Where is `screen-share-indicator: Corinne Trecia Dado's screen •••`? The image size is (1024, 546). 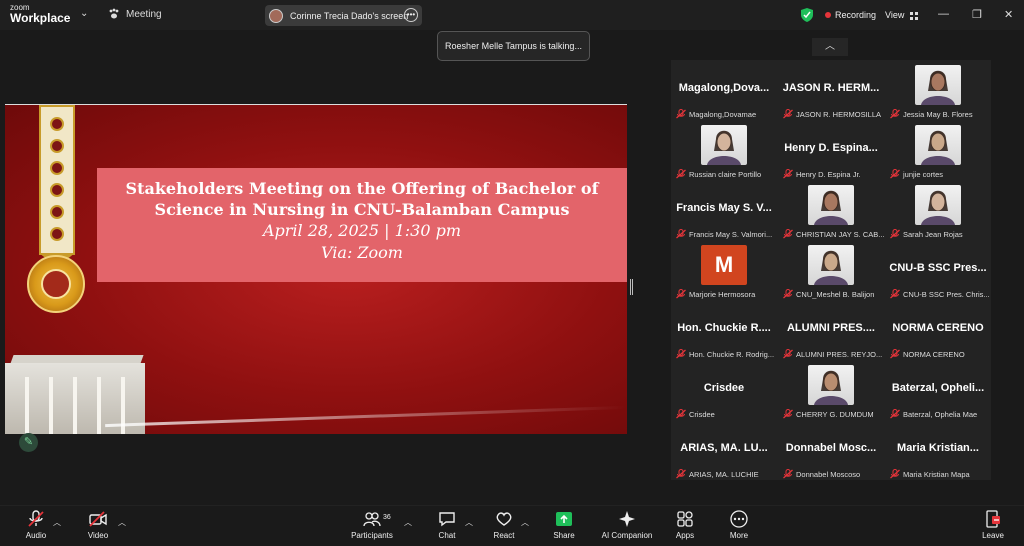
screen-share-indicator: Corinne Trecia Dado's screen ••• is located at coordinates (343, 15).